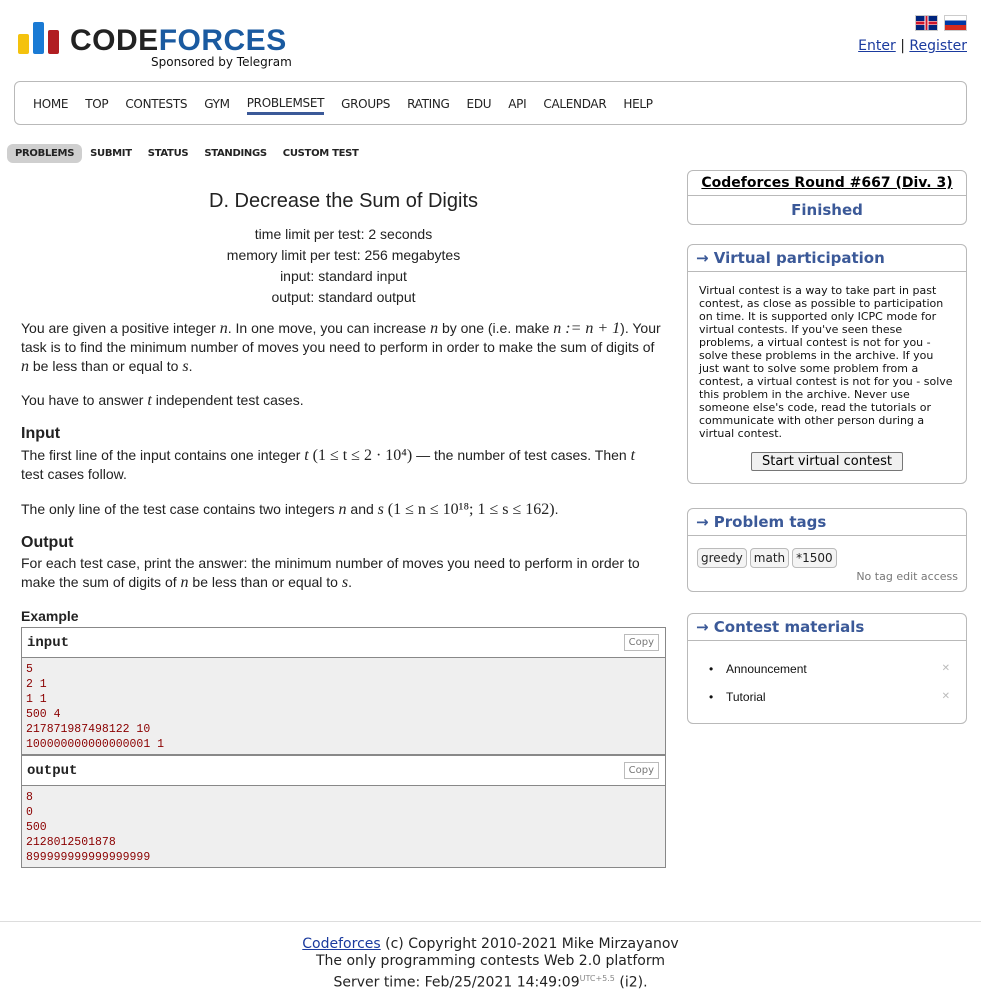 This screenshot has height=992, width=981. What do you see at coordinates (40, 38) in the screenshot?
I see `logo-bars-icon` at bounding box center [40, 38].